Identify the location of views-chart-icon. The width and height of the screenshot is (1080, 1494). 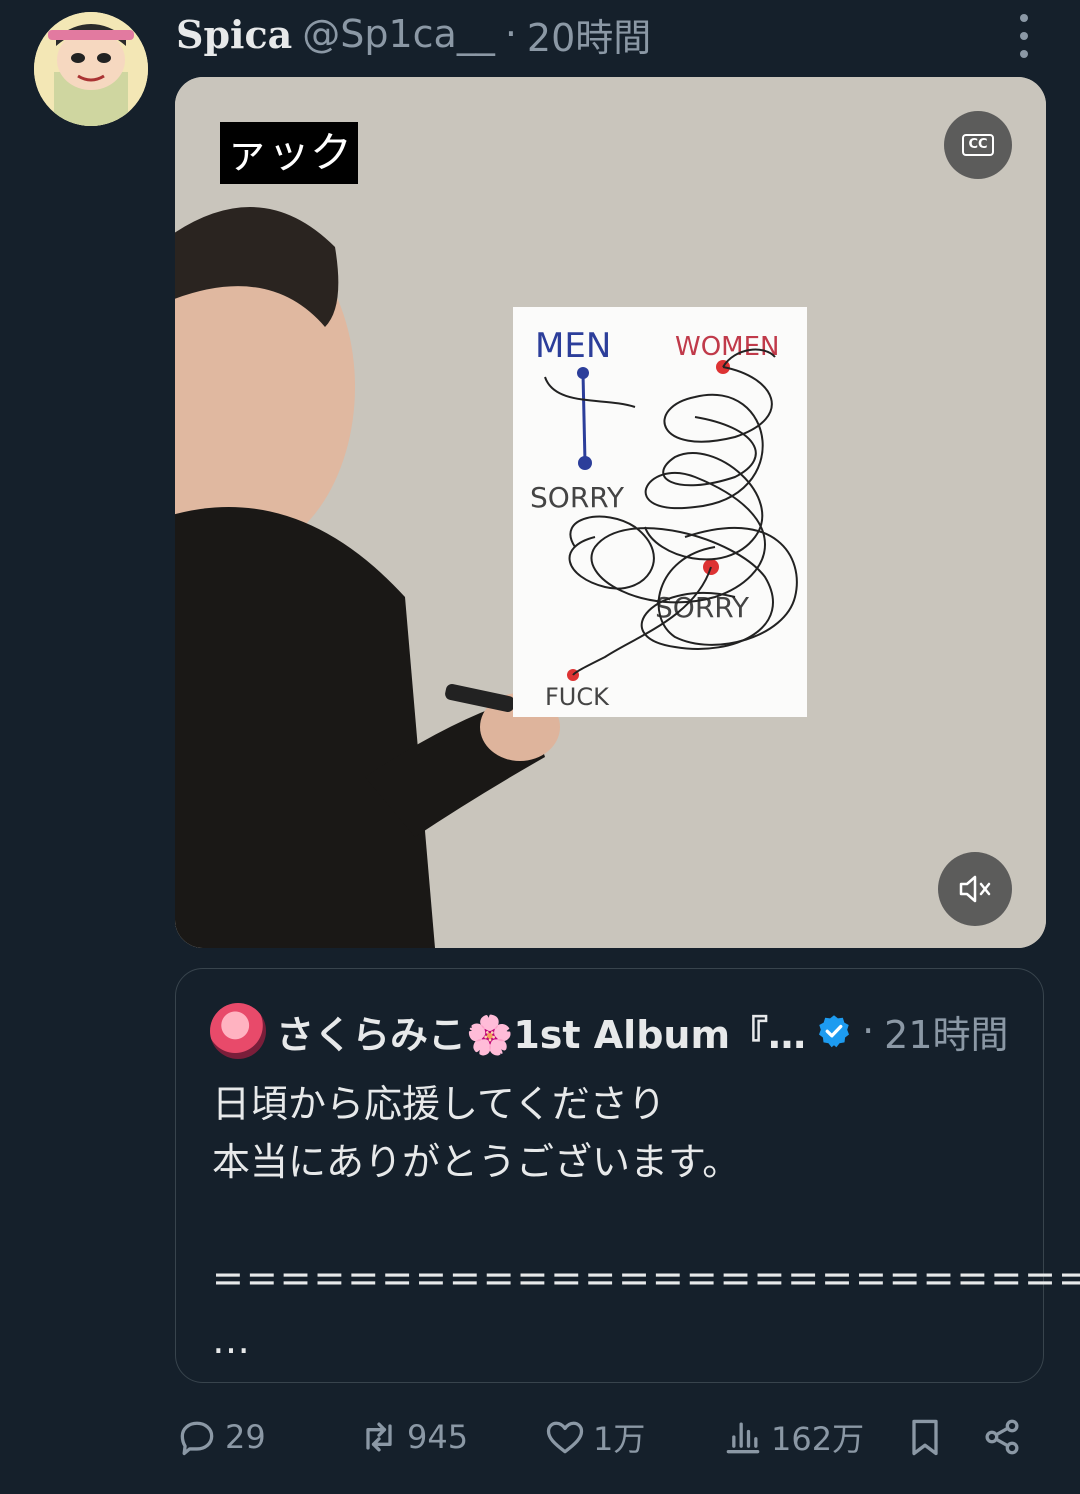
(743, 1438).